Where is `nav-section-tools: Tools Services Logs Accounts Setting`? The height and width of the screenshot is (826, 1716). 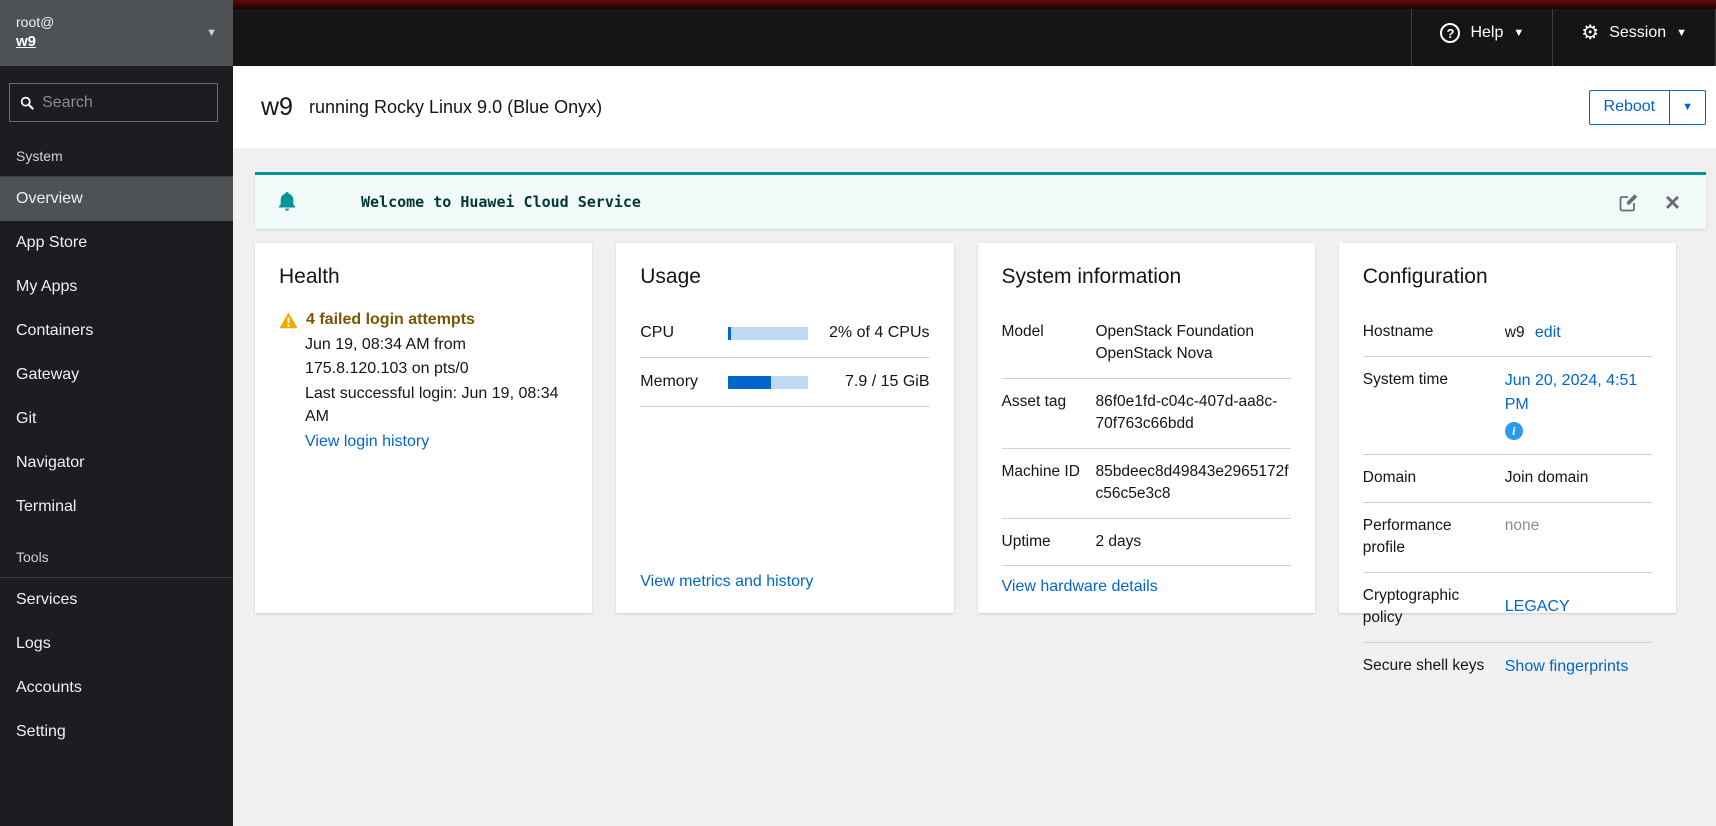 nav-section-tools: Tools Services Logs Accounts Setting is located at coordinates (116, 641).